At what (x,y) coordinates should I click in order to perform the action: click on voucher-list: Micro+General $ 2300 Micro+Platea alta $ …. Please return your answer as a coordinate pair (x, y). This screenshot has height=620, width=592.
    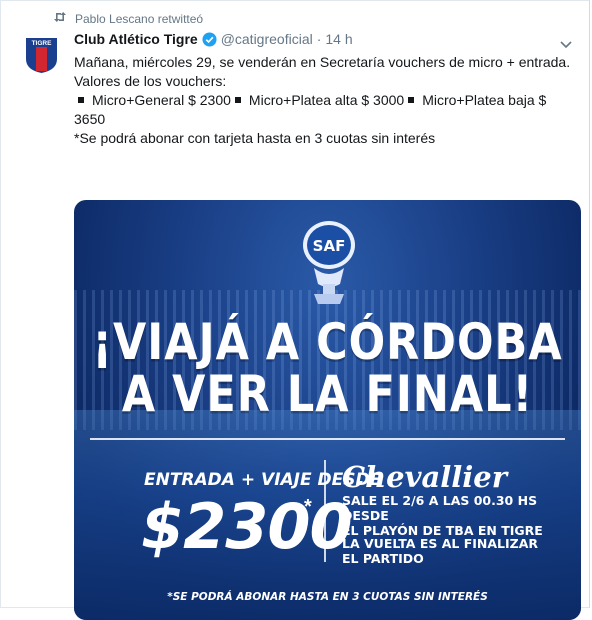
    Looking at the image, I should click on (324, 110).